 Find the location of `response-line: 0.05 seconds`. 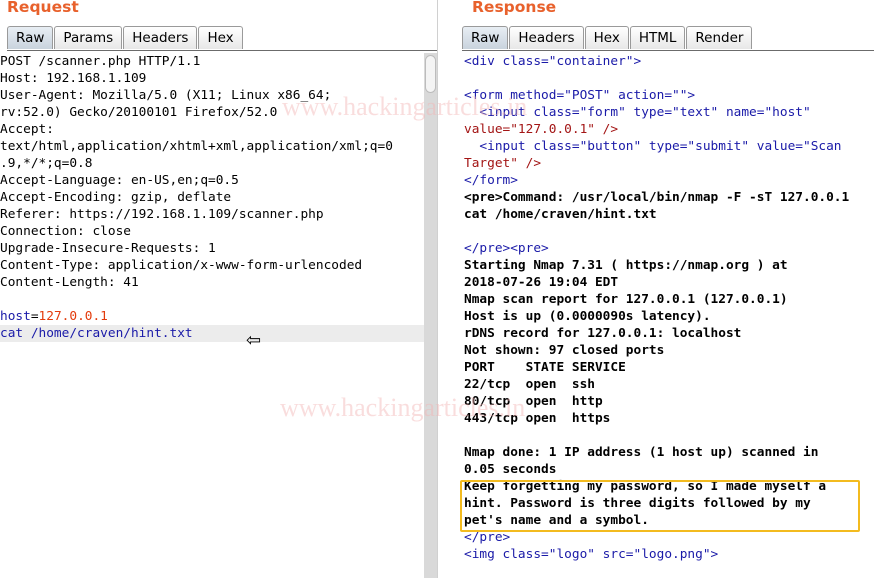

response-line: 0.05 seconds is located at coordinates (510, 469).